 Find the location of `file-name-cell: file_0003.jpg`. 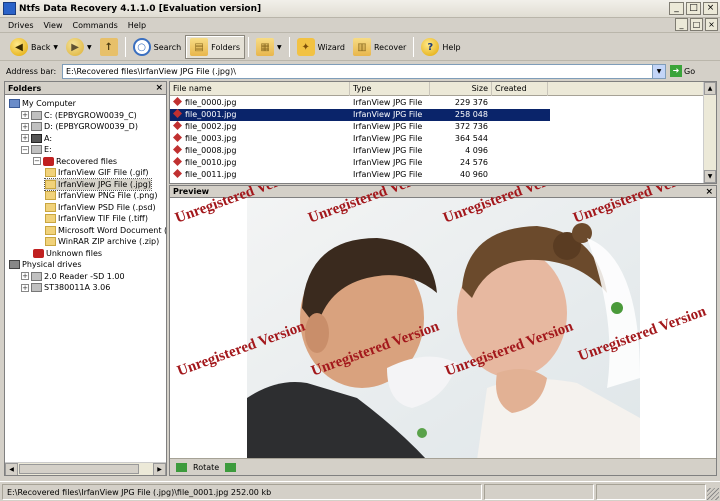

file-name-cell: file_0003.jpg is located at coordinates (204, 139).